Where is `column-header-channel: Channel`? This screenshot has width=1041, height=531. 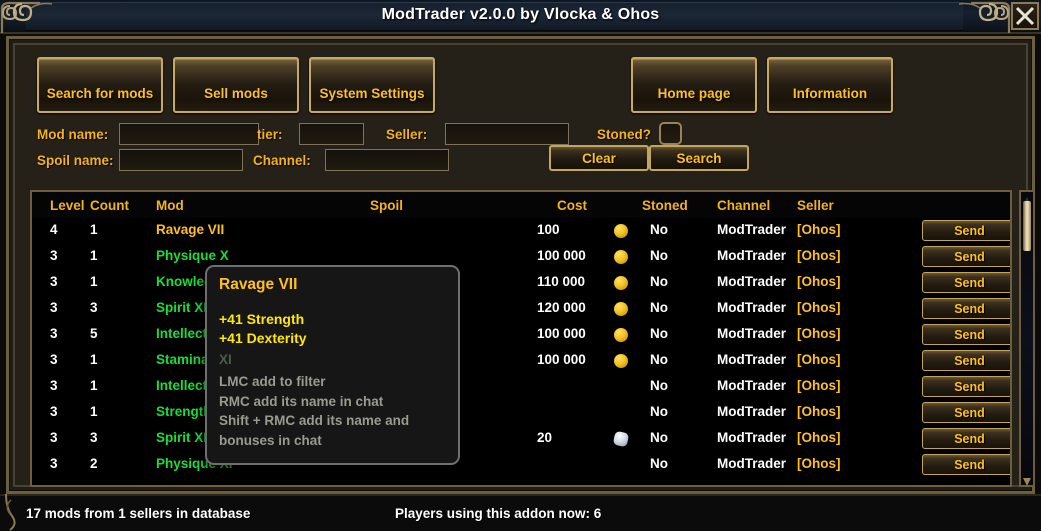 column-header-channel: Channel is located at coordinates (743, 205).